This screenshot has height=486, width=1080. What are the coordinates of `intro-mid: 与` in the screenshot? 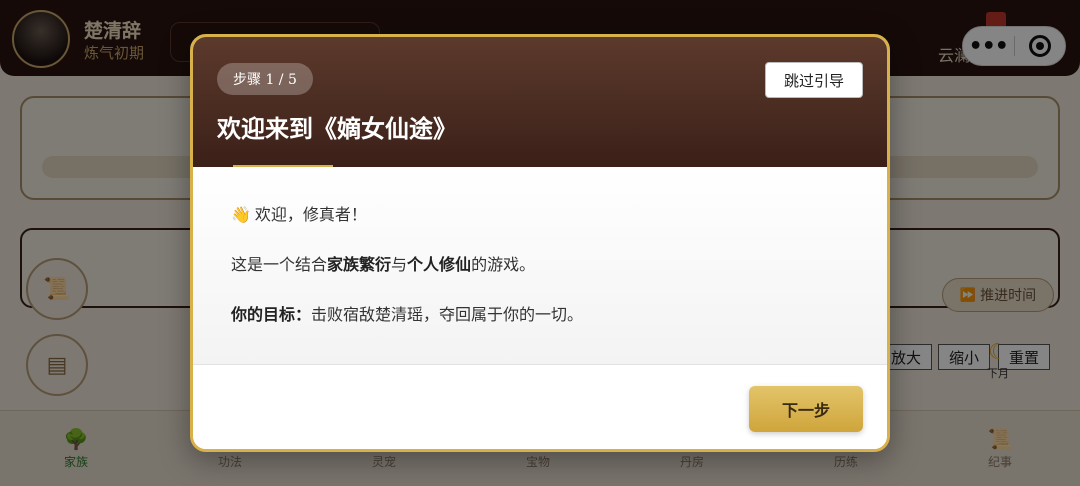 It's located at (399, 264).